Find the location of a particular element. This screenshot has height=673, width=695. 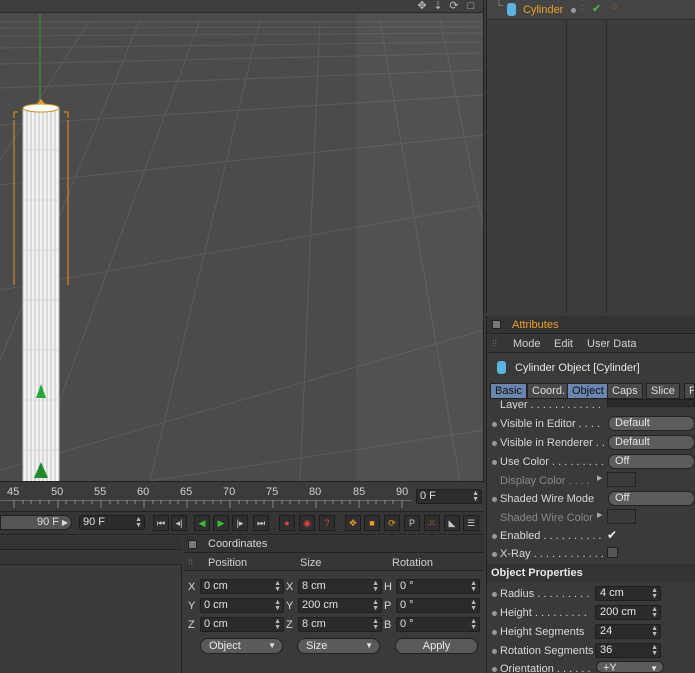

enabled-check-icon: ✔ is located at coordinates (596, 8).